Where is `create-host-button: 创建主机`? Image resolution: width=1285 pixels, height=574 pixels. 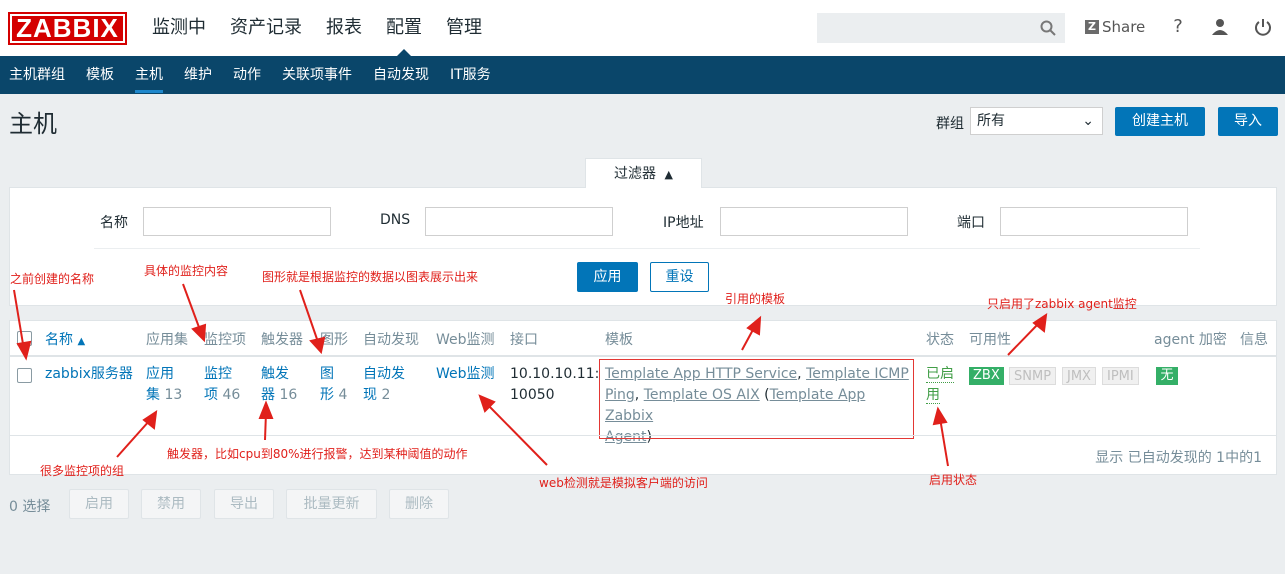 create-host-button: 创建主机 is located at coordinates (1160, 121).